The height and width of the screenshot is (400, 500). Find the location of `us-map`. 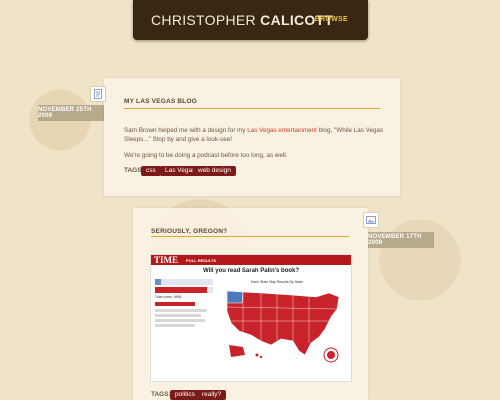

us-map is located at coordinates (283, 326).